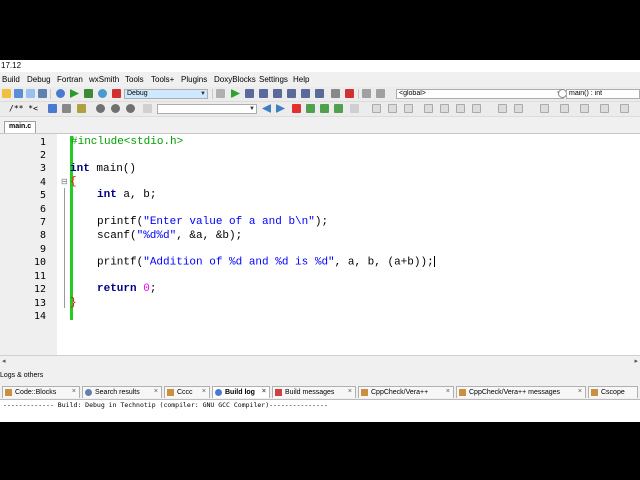  What do you see at coordinates (122, 392) in the screenshot?
I see `tab-search-results: Search results ×` at bounding box center [122, 392].